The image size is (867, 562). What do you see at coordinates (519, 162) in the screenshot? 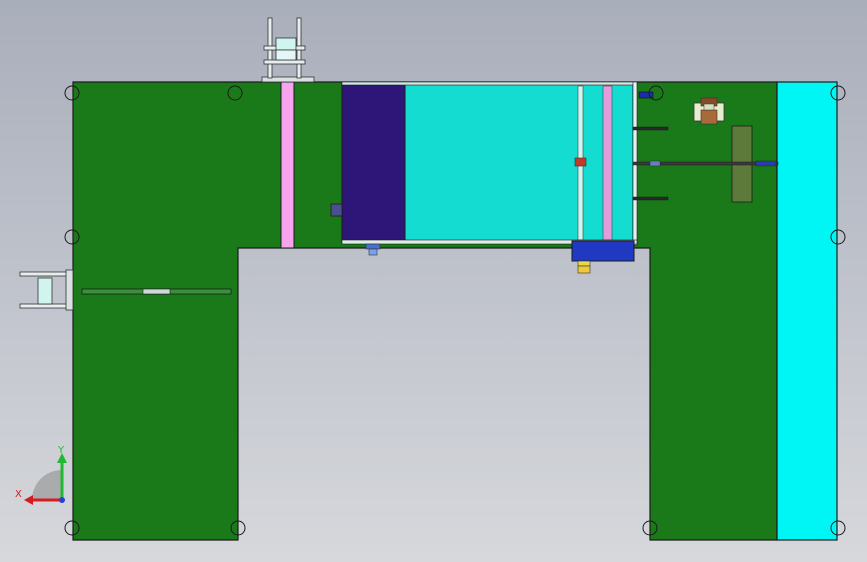
I see `tank-chamber` at bounding box center [519, 162].